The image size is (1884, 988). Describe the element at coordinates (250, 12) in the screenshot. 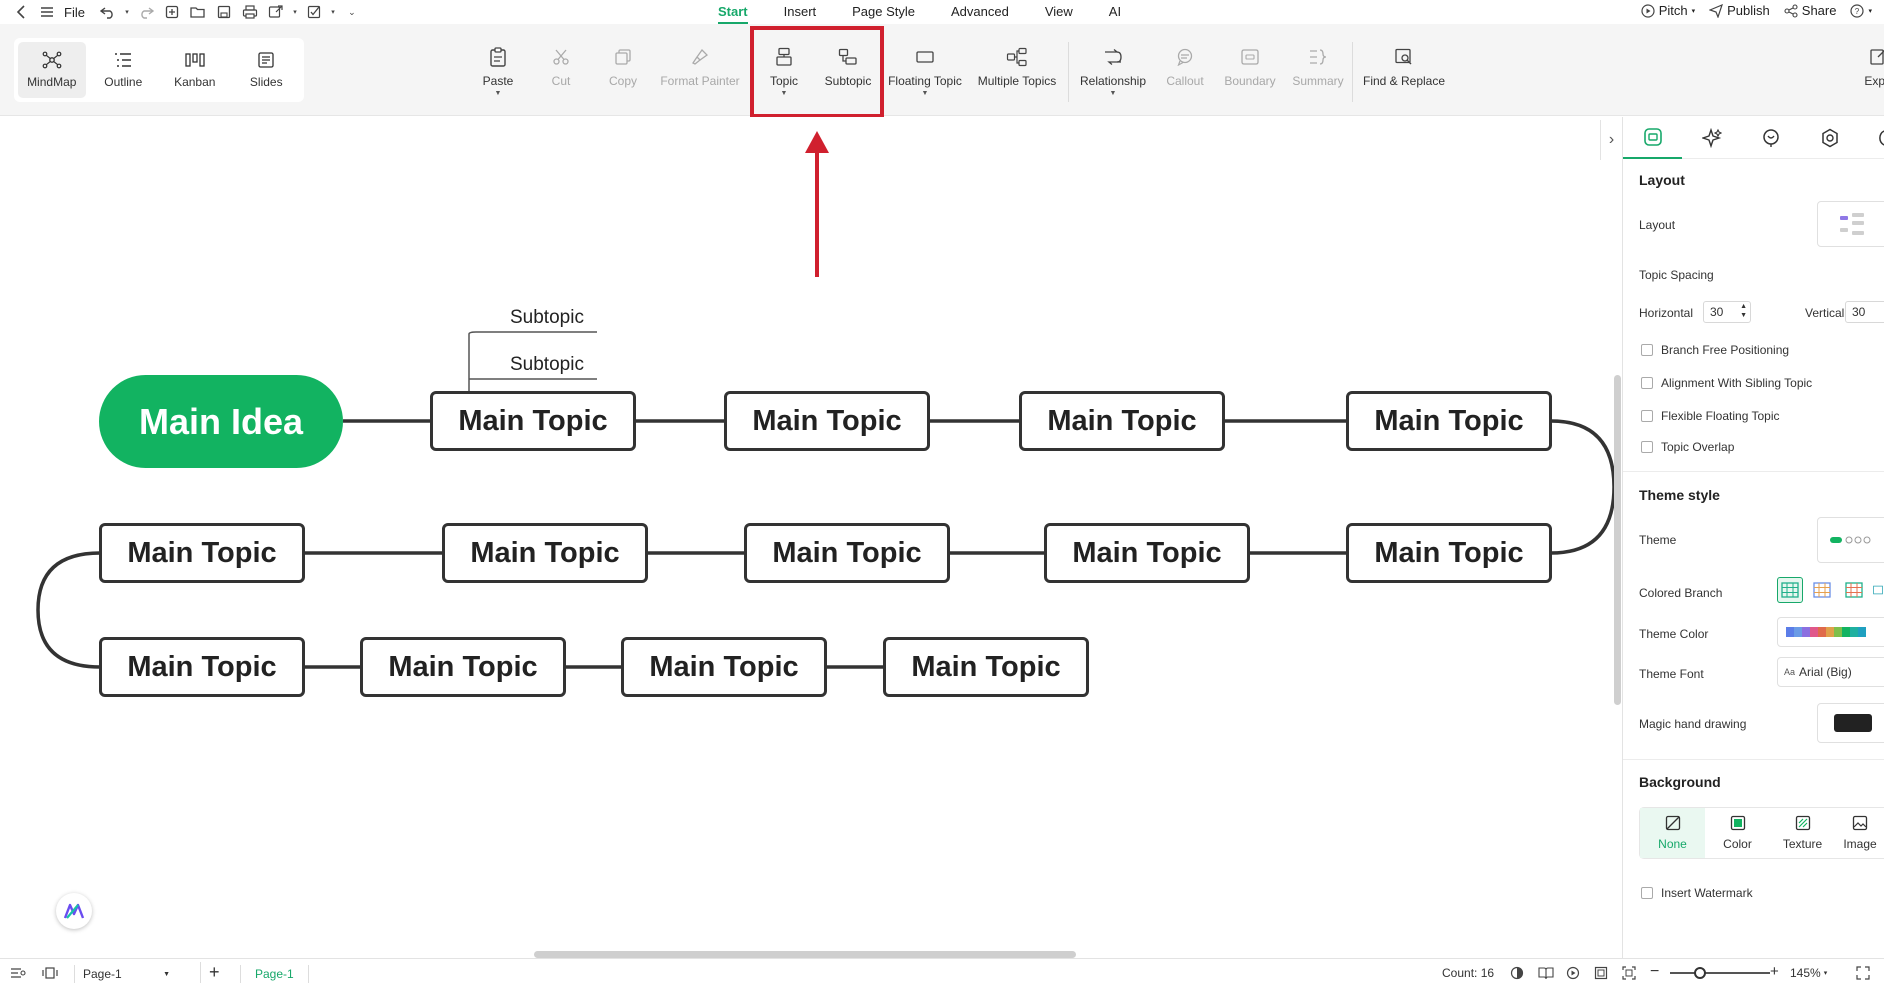

I see `print-icon` at that location.